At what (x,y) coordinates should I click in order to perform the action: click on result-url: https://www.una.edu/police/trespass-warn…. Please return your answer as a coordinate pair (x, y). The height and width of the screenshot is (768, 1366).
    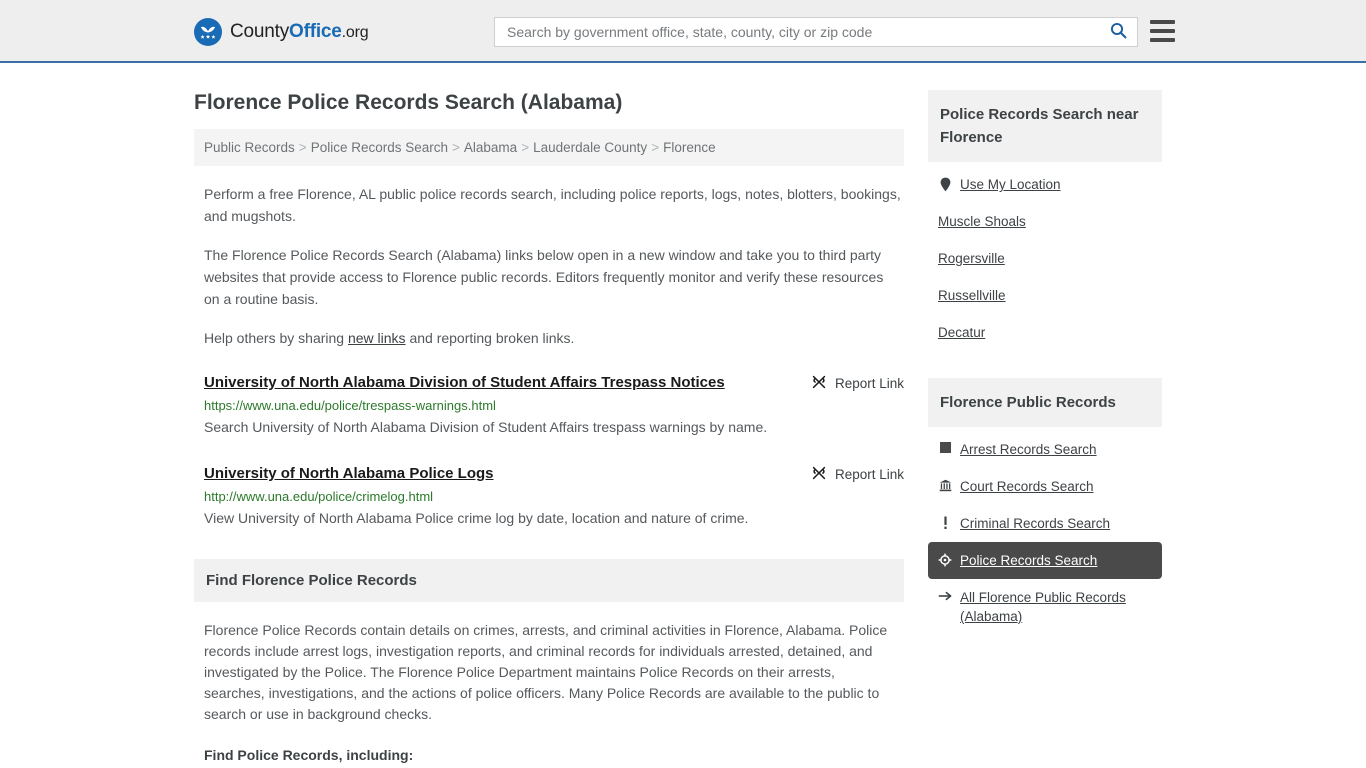
    Looking at the image, I should click on (554, 405).